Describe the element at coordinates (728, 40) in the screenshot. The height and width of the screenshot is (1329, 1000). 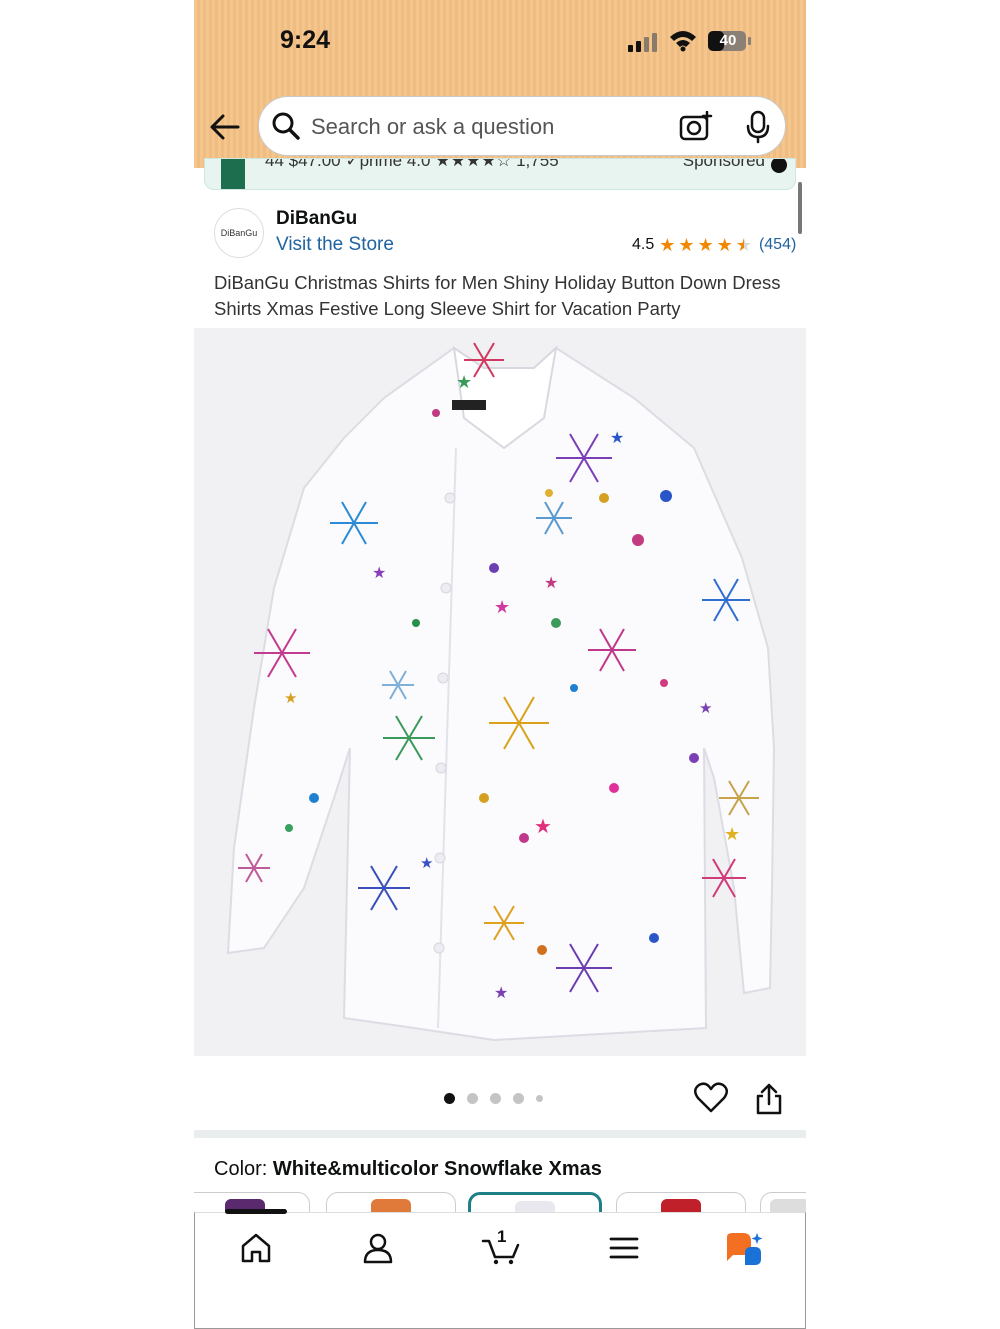
I see `battery-level: 40` at that location.